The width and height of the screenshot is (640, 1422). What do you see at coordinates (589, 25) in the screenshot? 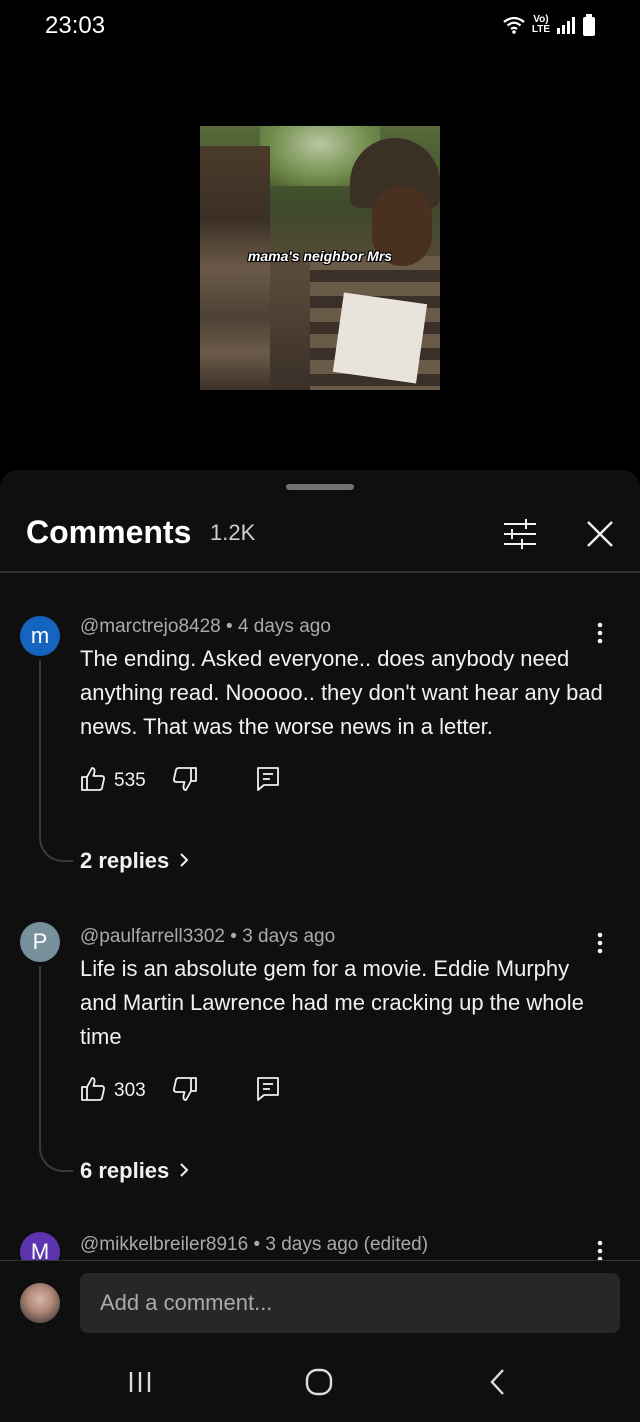
I see `battery-icon` at bounding box center [589, 25].